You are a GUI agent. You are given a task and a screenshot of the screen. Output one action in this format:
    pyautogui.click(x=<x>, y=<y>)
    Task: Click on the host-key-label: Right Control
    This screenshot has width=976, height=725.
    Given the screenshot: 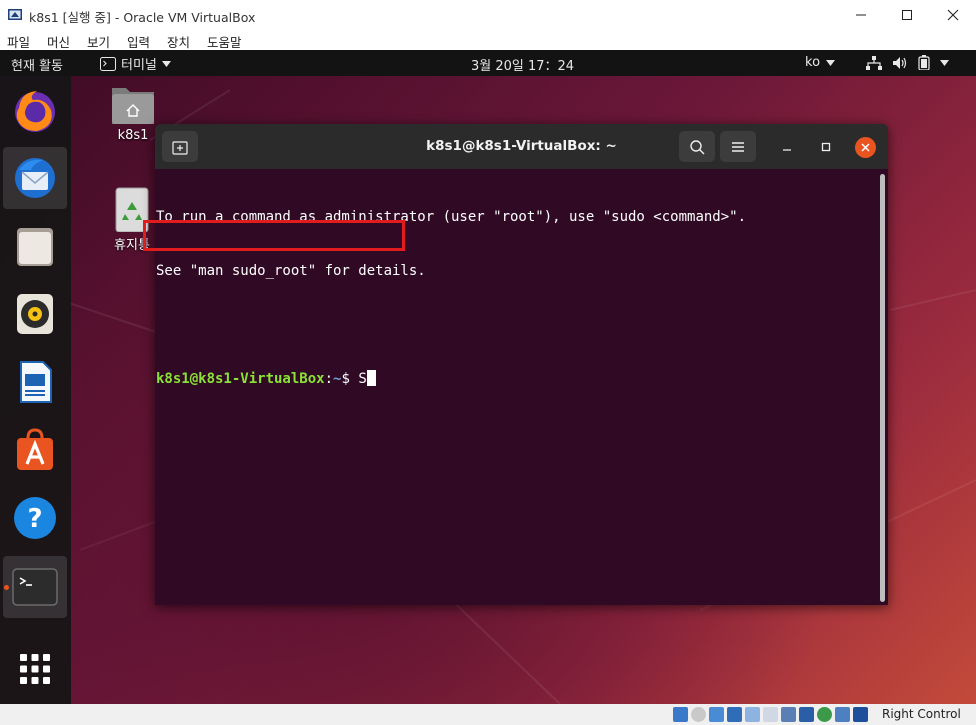 What is the action you would take?
    pyautogui.click(x=921, y=714)
    